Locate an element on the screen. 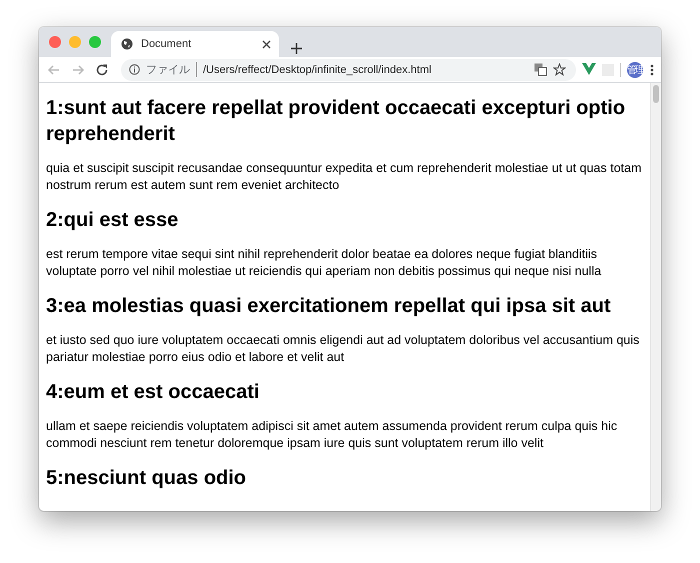  close-window-icon is located at coordinates (55, 42).